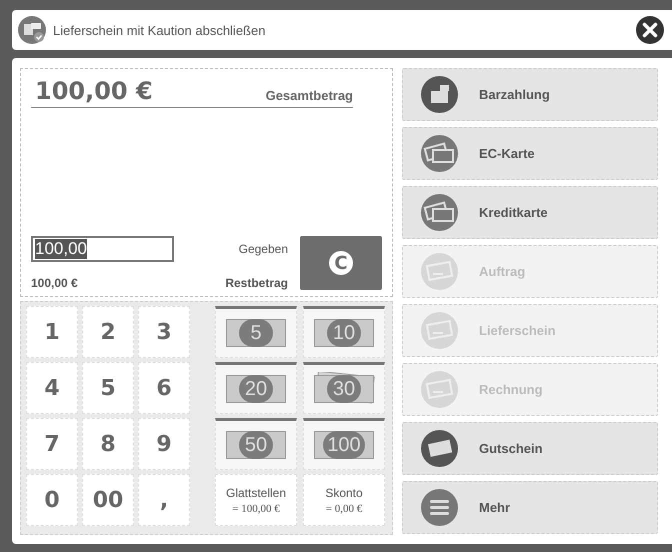 Image resolution: width=672 pixels, height=552 pixels. I want to click on menu-icon, so click(439, 507).